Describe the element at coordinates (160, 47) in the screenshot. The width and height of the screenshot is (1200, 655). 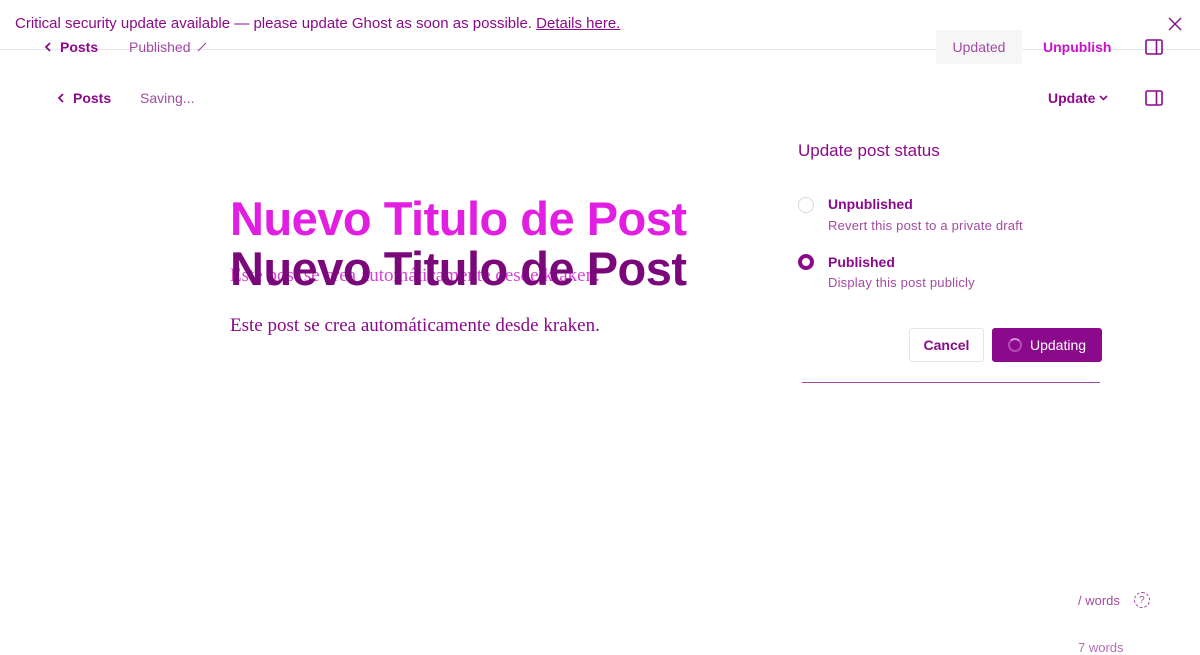
I see `ghost-status-label: Published` at that location.